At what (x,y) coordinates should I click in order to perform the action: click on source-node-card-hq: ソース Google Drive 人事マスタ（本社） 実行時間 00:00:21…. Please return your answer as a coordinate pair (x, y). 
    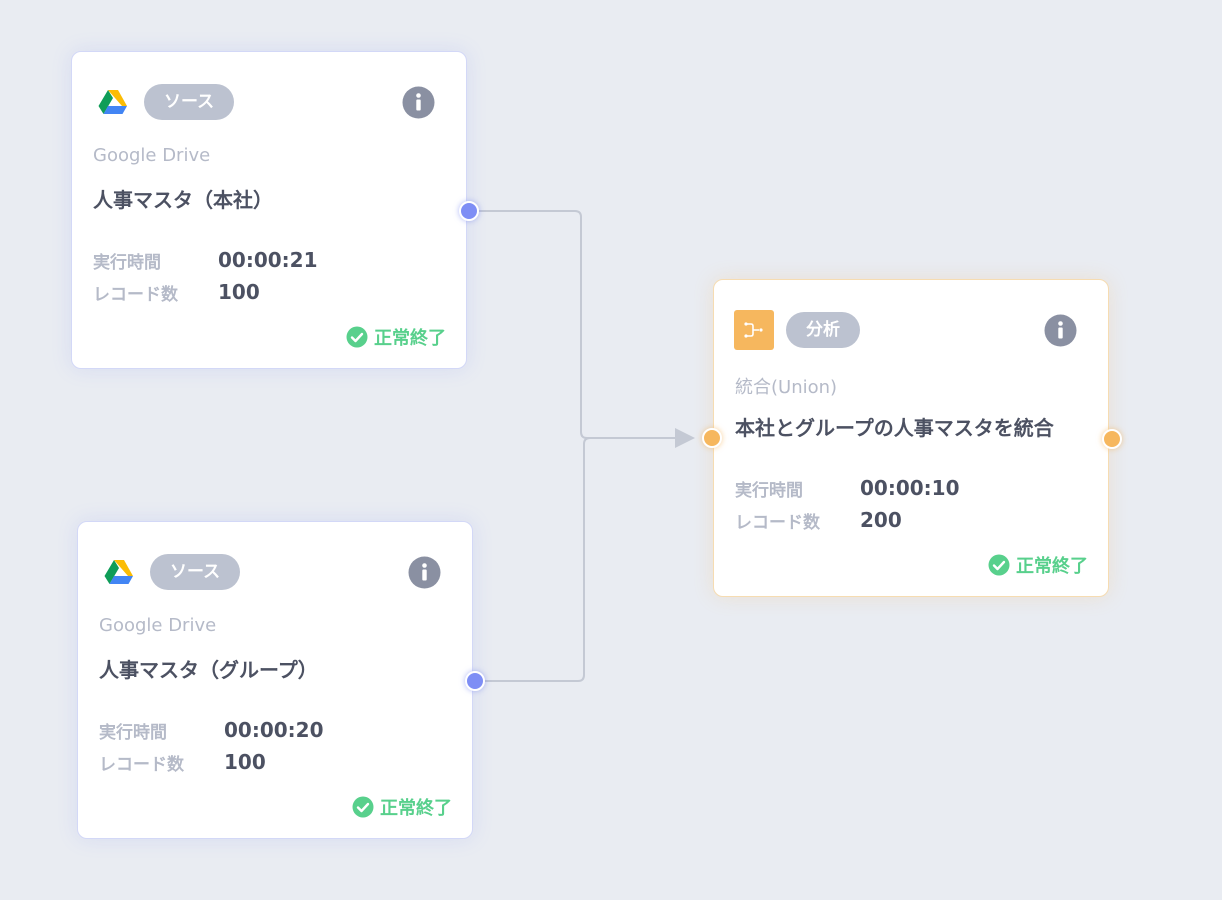
    Looking at the image, I should click on (269, 210).